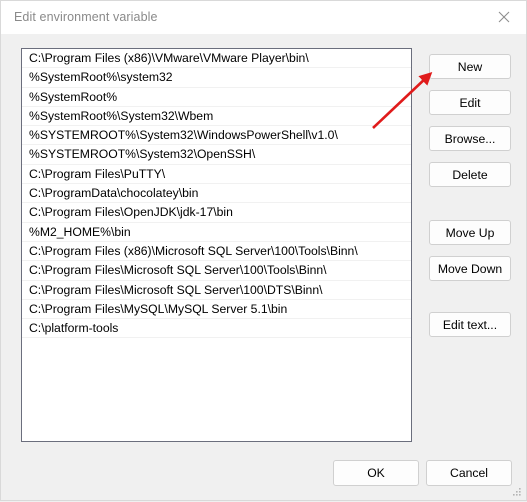  Describe the element at coordinates (376, 473) in the screenshot. I see `ok-button: OK` at that location.